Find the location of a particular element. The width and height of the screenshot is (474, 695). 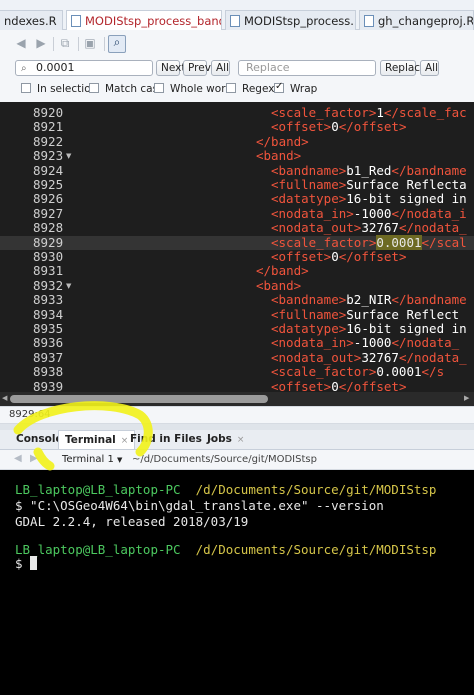

in-selection-checkbox: In selection is located at coordinates (59, 89).